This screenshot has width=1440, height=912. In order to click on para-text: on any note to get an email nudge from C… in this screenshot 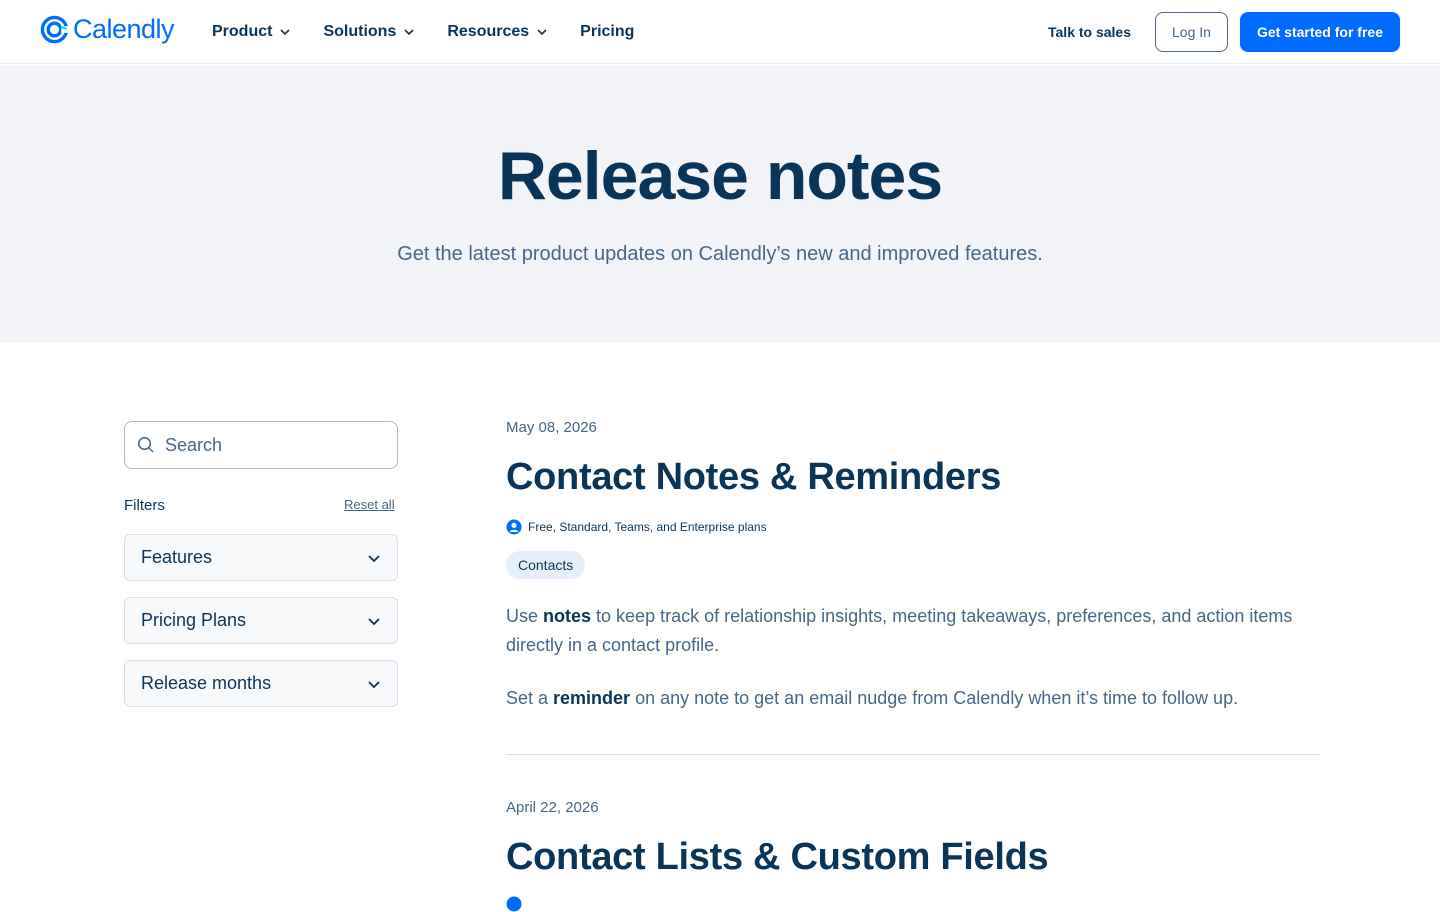, I will do `click(934, 698)`.